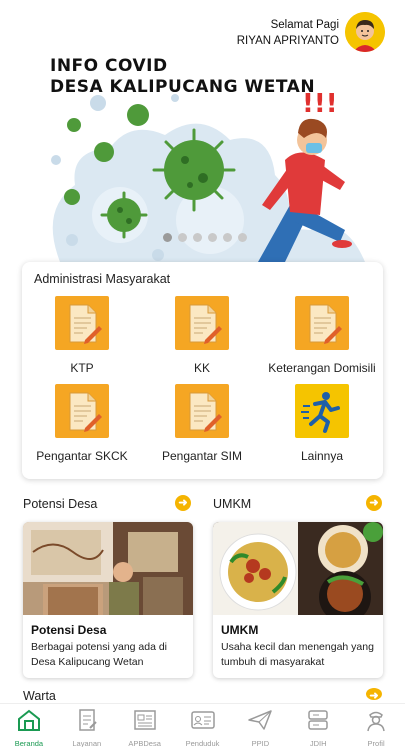  Describe the element at coordinates (232, 504) in the screenshot. I see `section-header-umkm: UMKM` at that location.